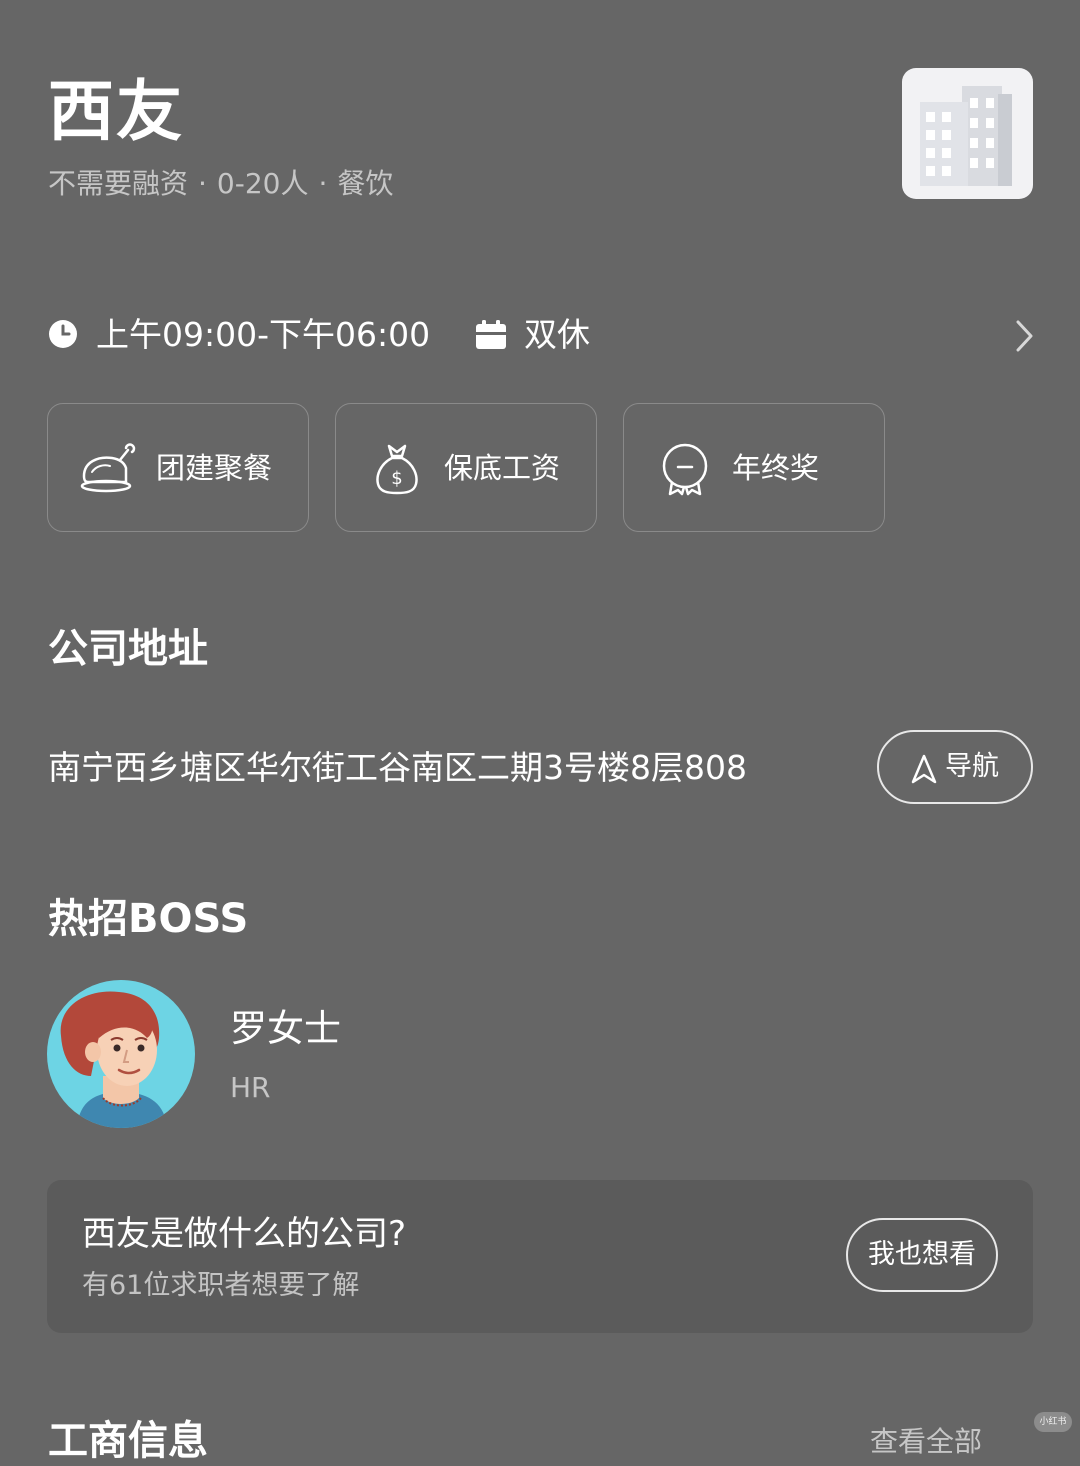  Describe the element at coordinates (557, 334) in the screenshot. I see `rest-days: 双休` at that location.